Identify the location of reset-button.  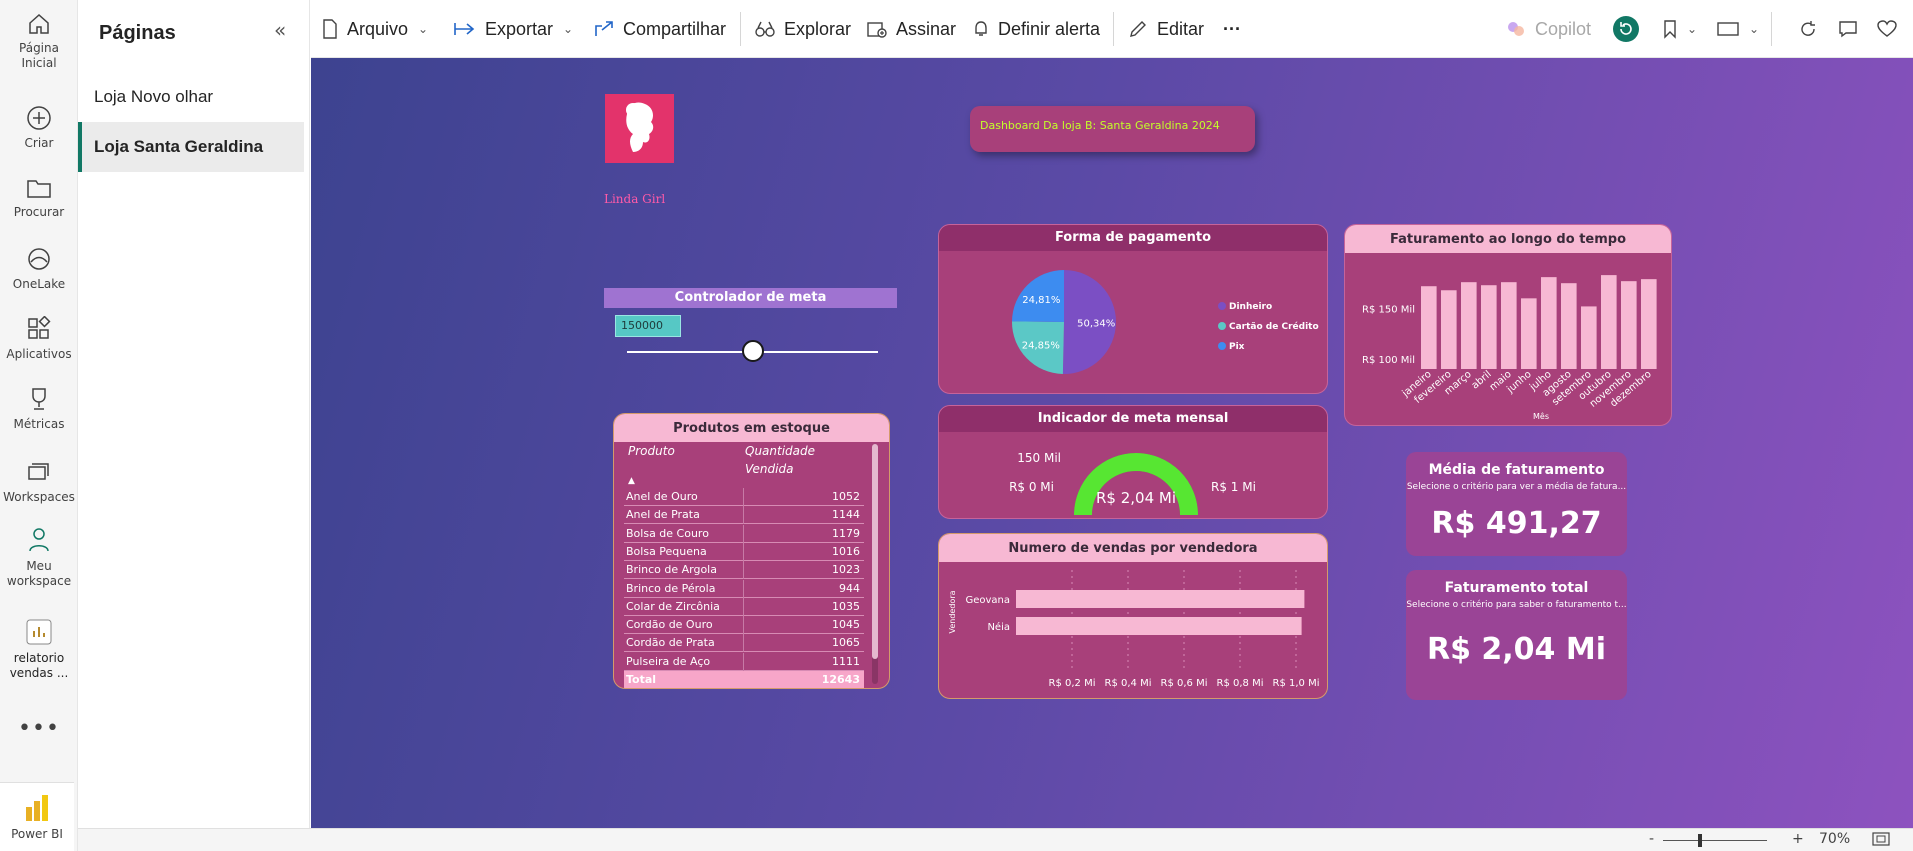
(1626, 29).